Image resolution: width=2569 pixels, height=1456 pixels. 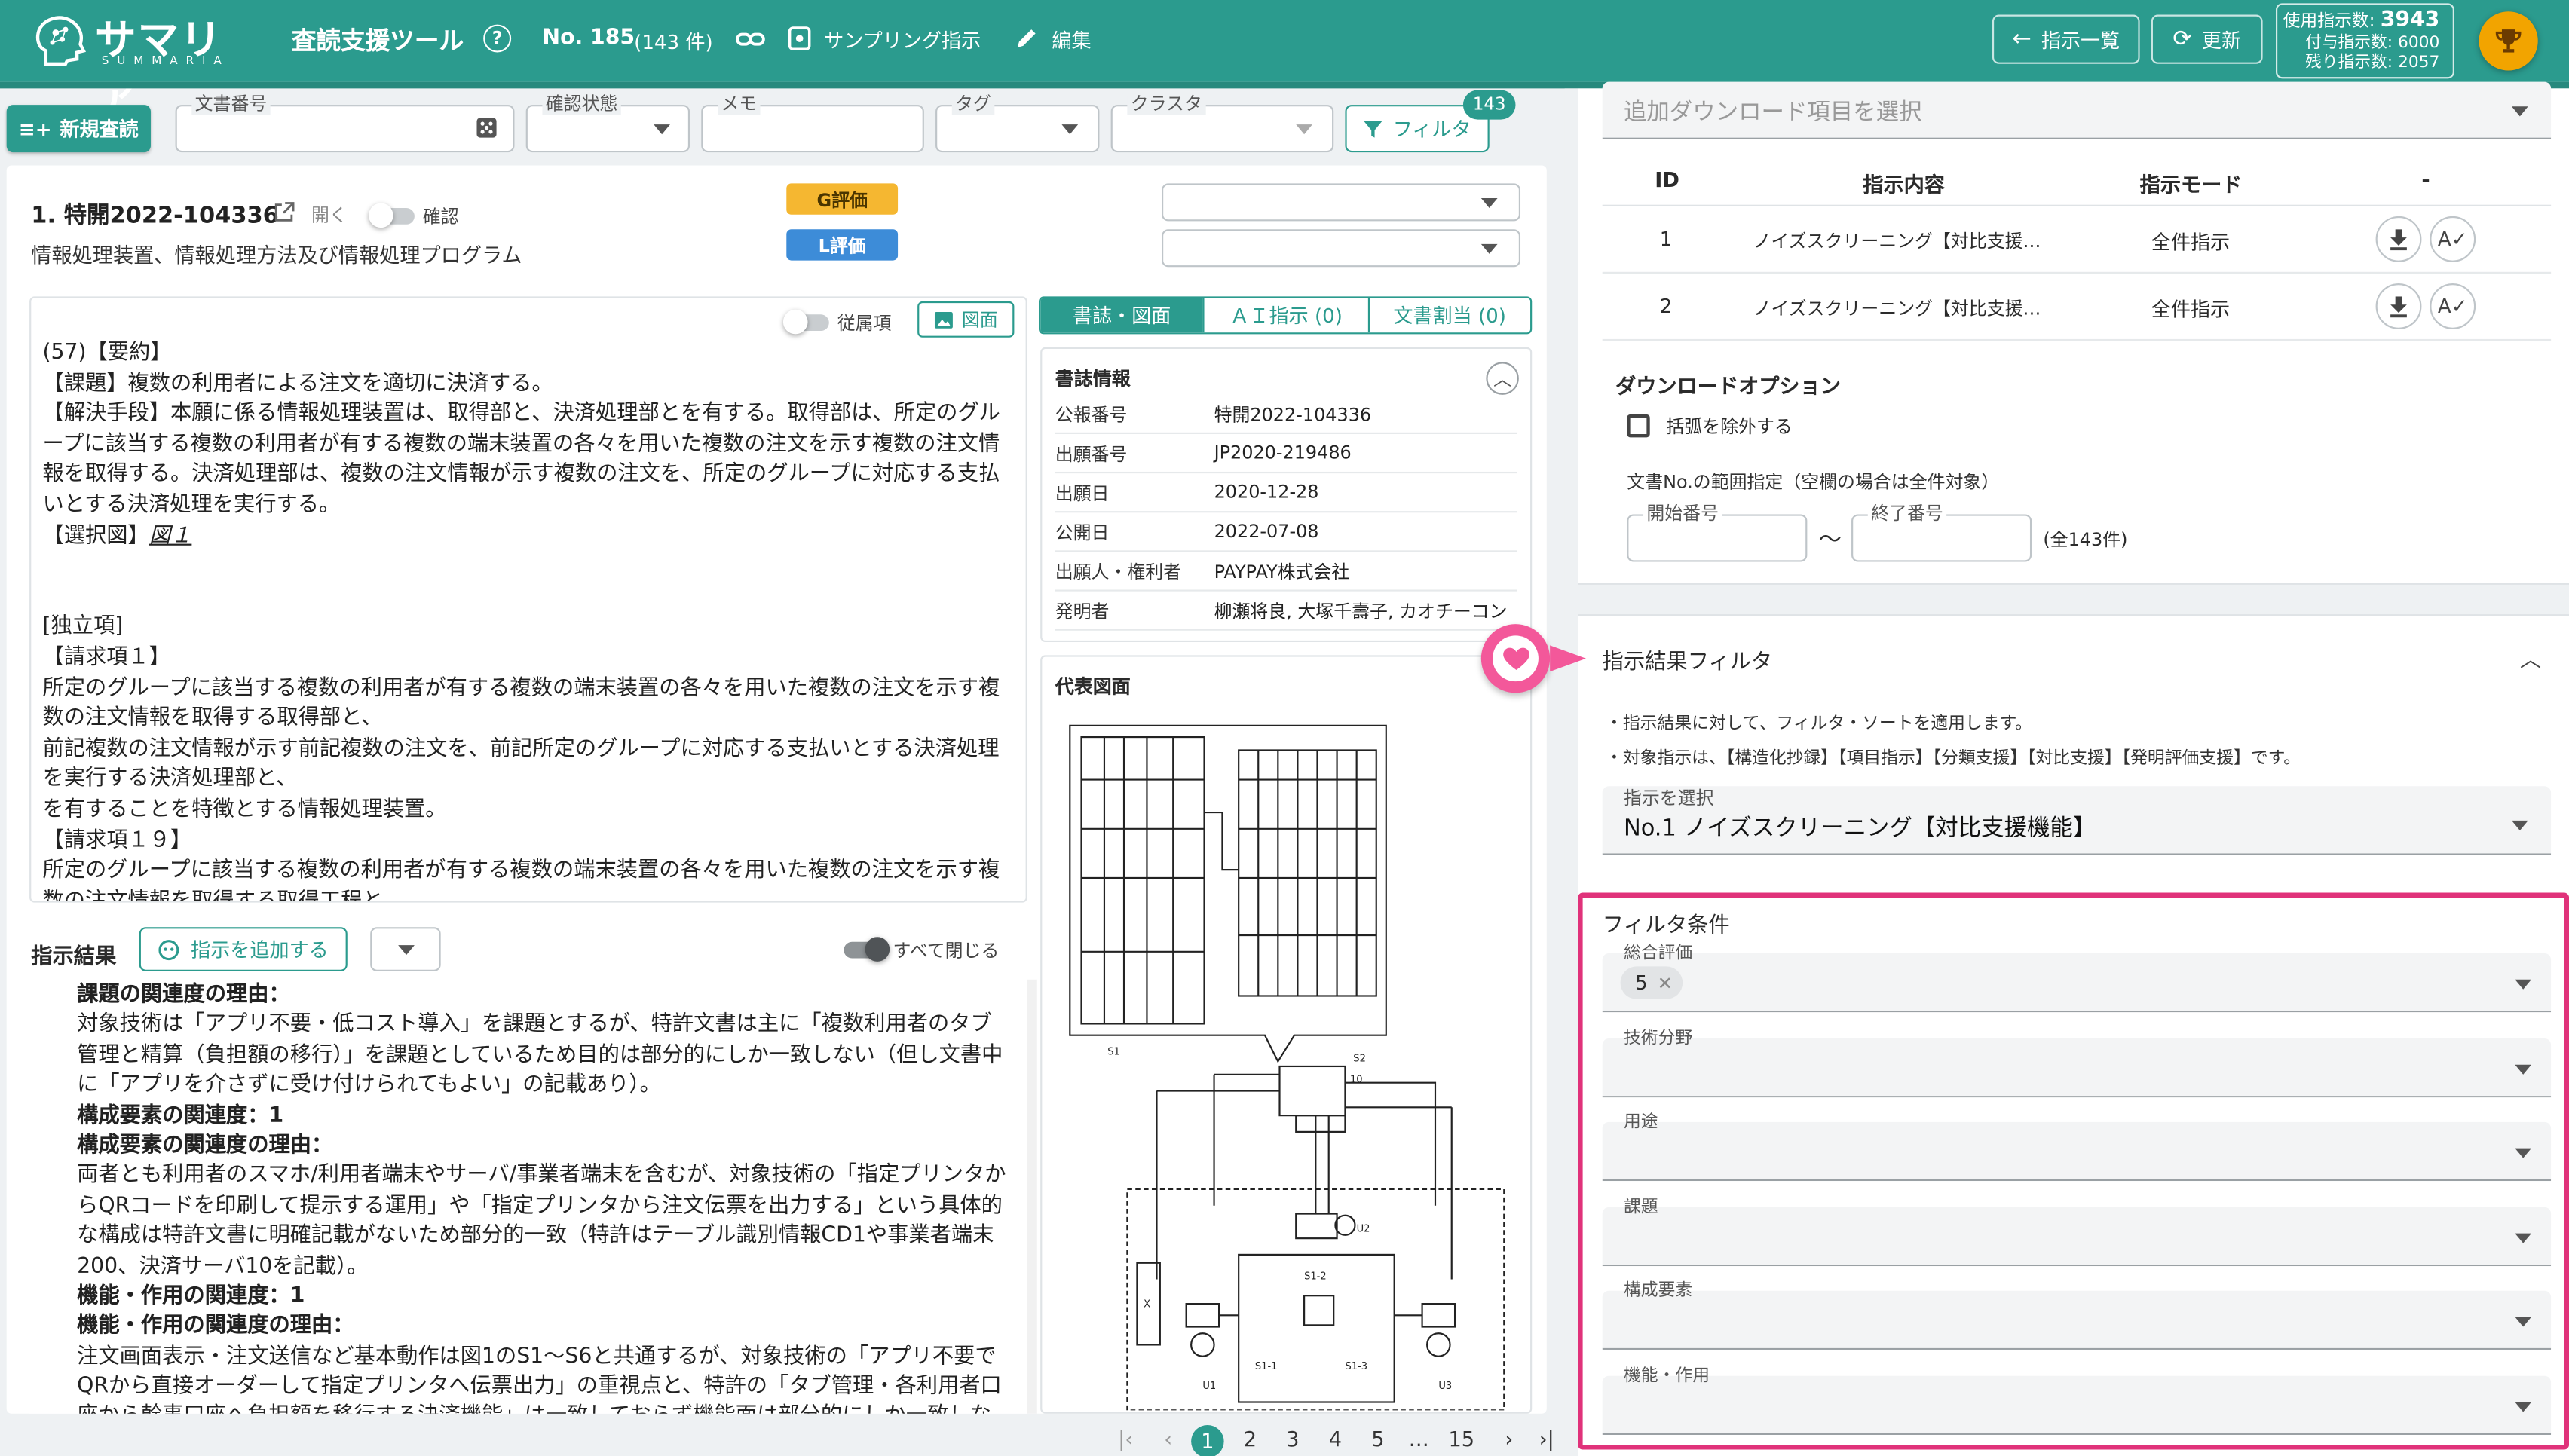 What do you see at coordinates (1502, 378) in the screenshot?
I see `collapse-up-icon: ︿` at bounding box center [1502, 378].